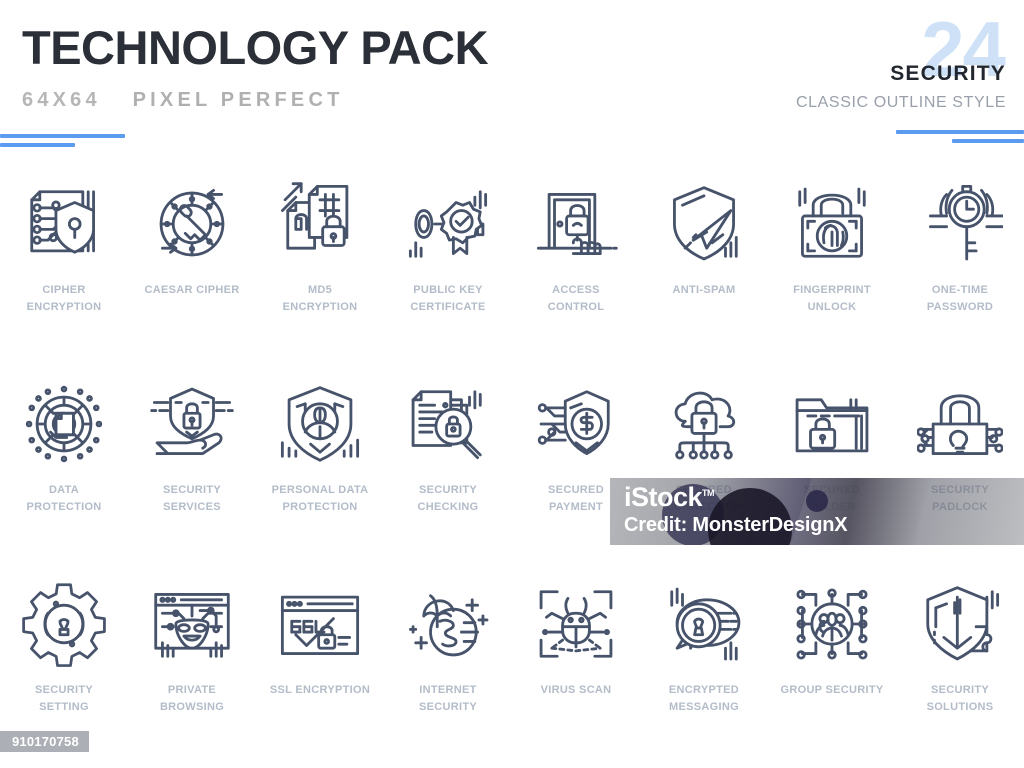  I want to click on icon-cell-encrypted-messaging: ENCRYPTED MESSAGING, so click(704, 668).